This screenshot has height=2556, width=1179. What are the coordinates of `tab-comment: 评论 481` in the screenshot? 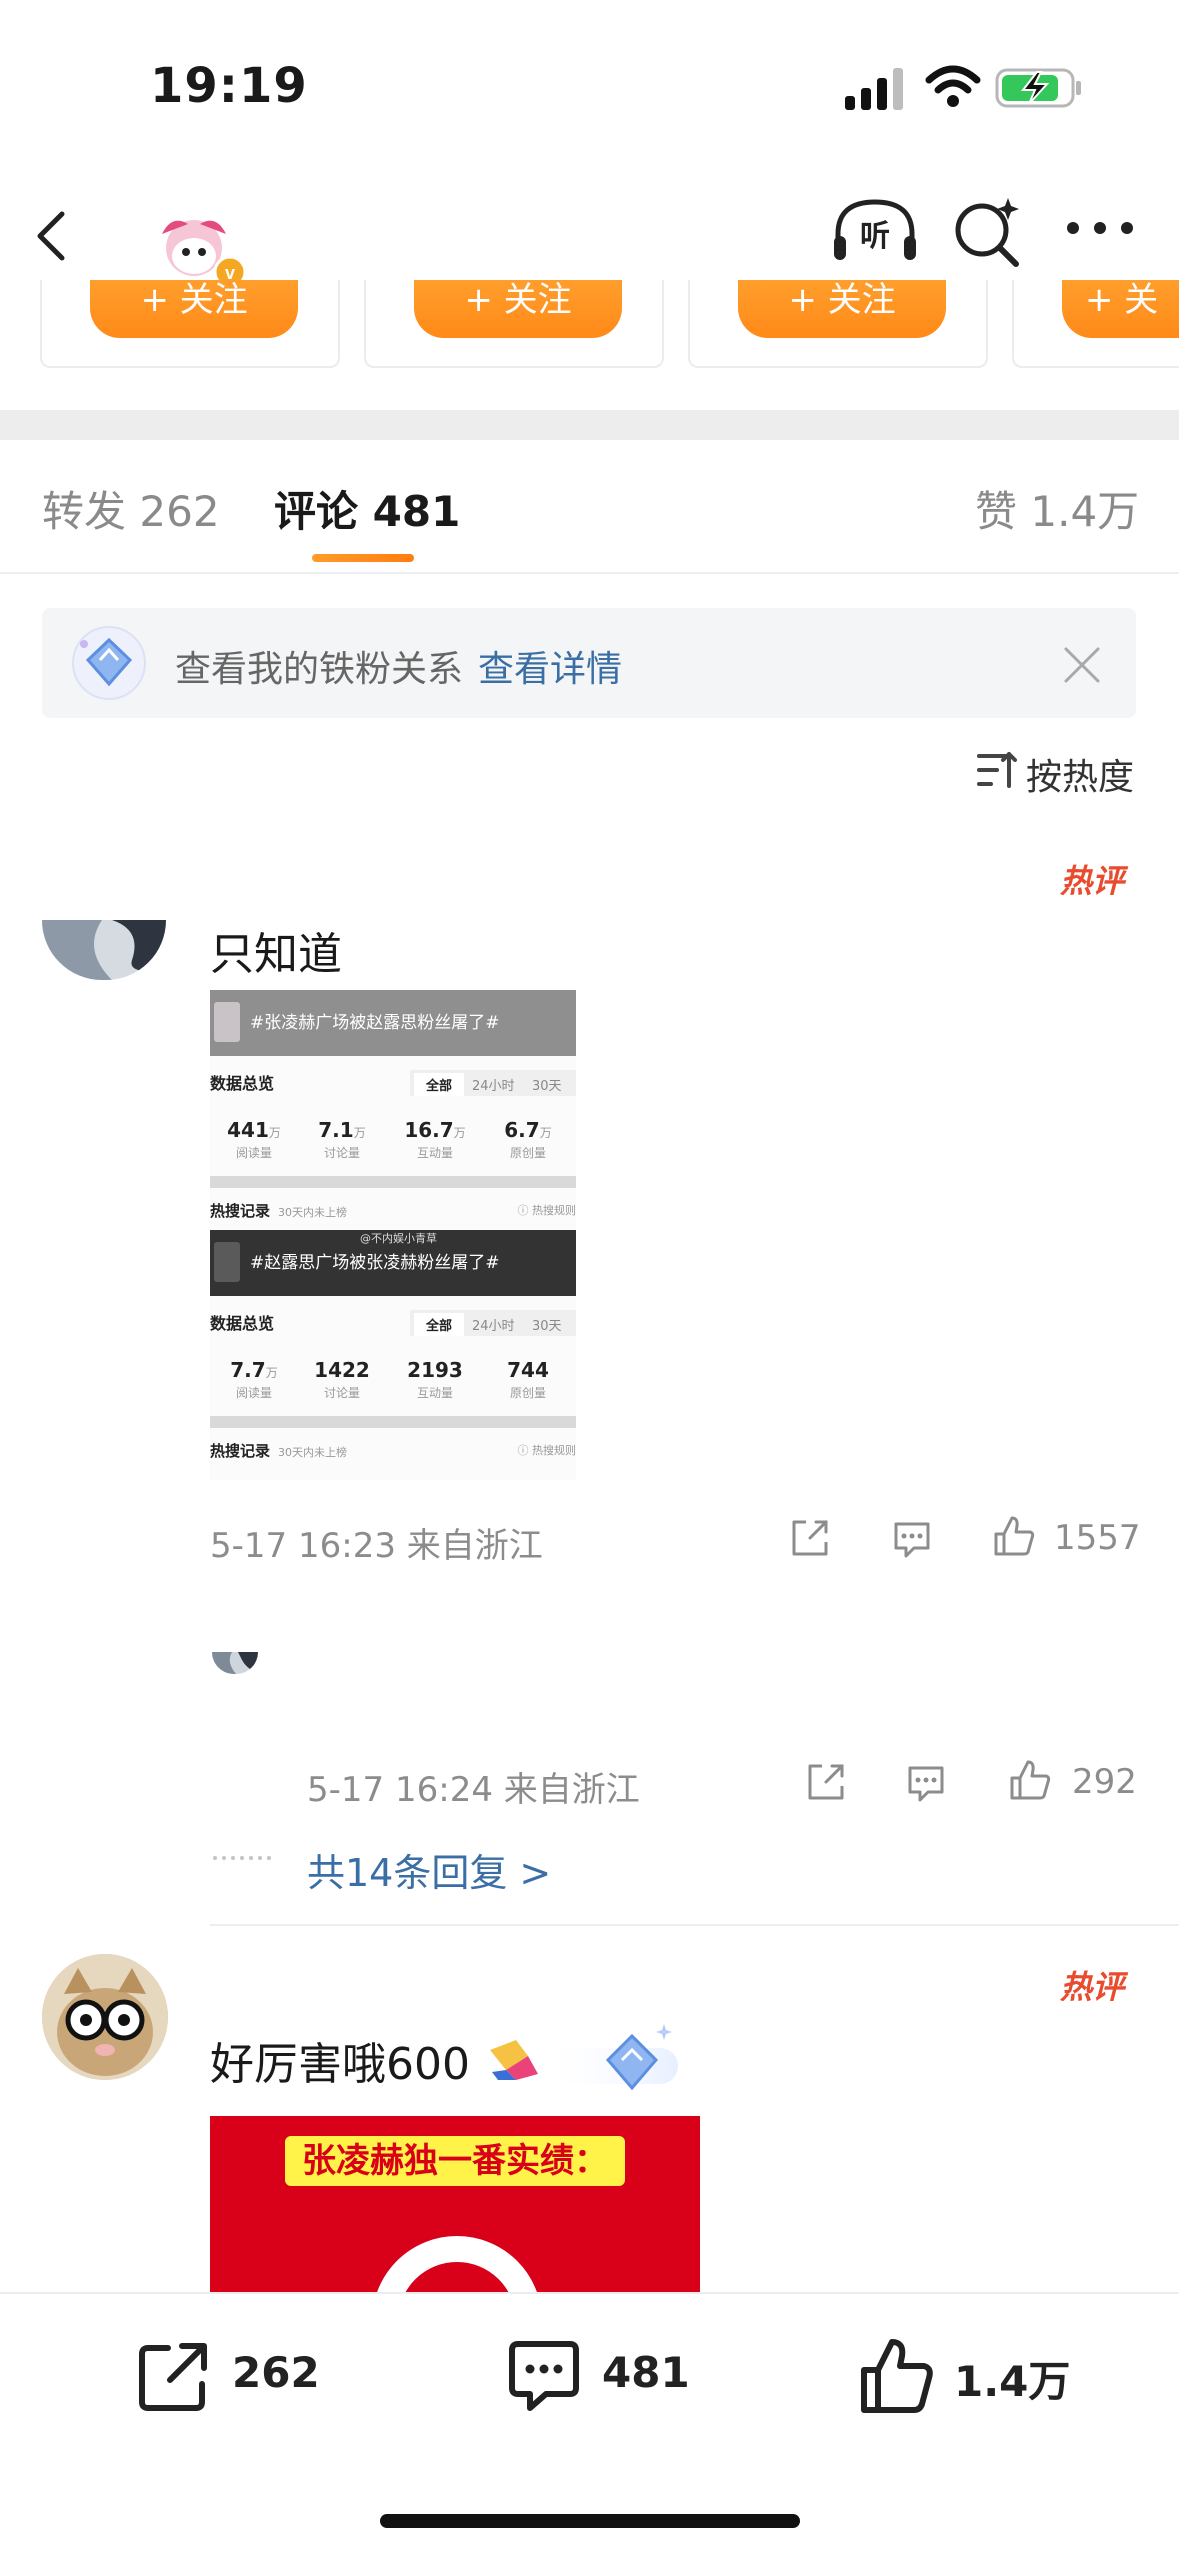 It's located at (367, 508).